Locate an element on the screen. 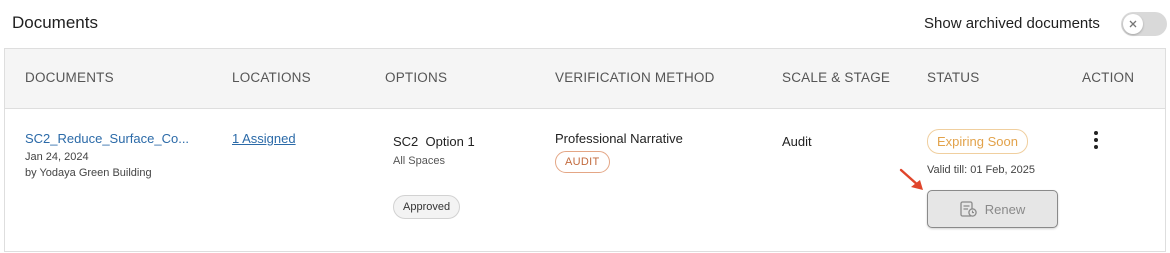 This screenshot has width=1170, height=253. document-author: by Yodaya Green Building is located at coordinates (88, 173).